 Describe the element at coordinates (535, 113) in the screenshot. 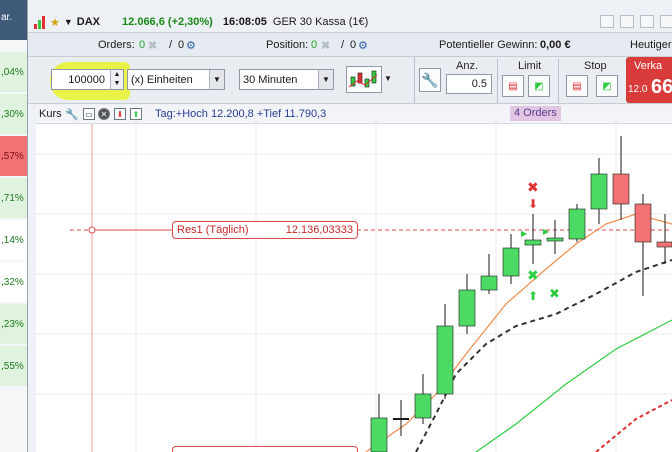

I see `orders-badge: 4 Orders` at that location.